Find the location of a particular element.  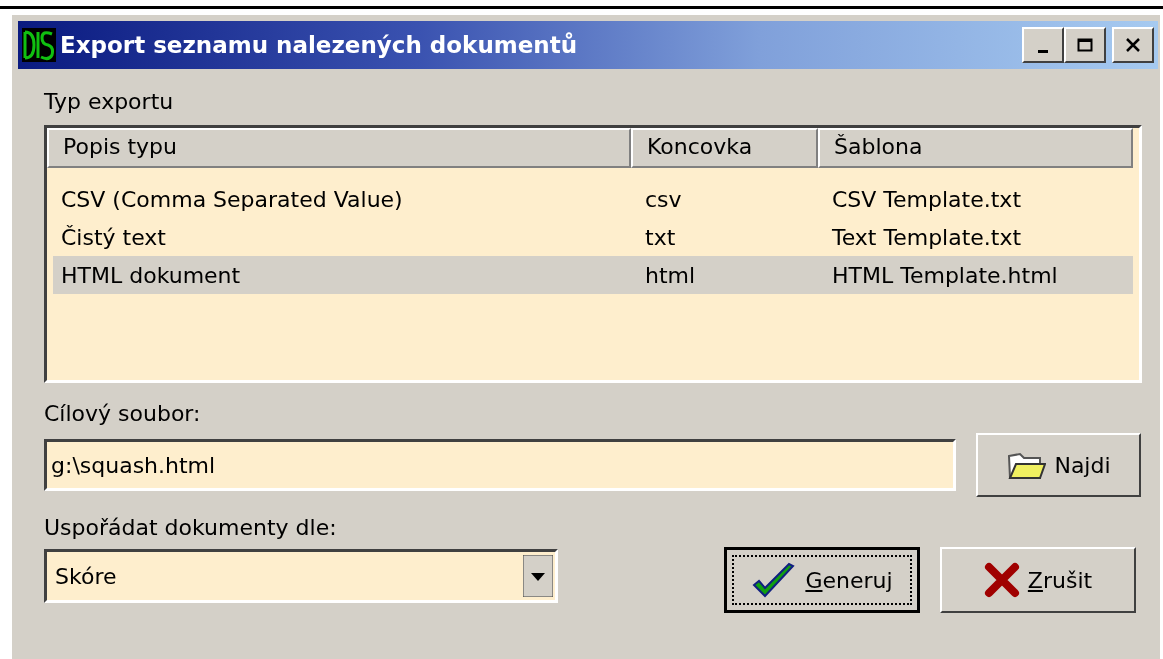

generate-button: Generuj is located at coordinates (822, 580).